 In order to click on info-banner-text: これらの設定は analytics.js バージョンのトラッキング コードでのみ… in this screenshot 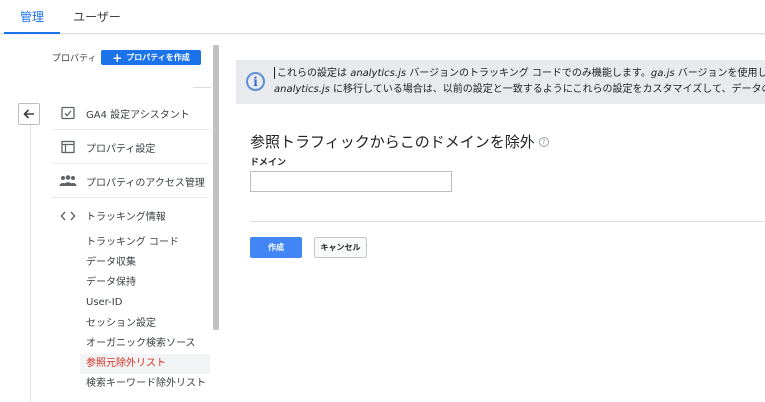, I will do `click(519, 81)`.